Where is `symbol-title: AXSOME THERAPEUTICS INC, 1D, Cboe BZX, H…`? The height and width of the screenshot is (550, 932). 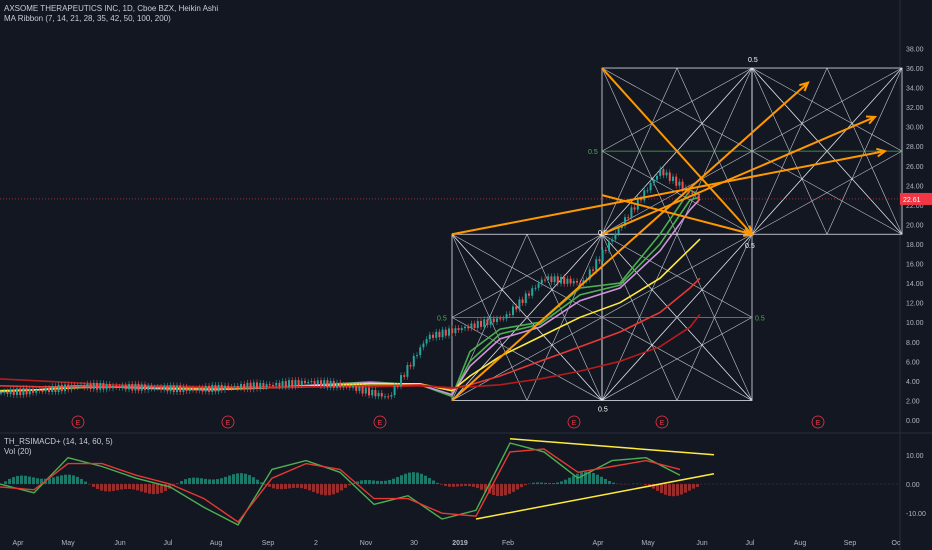
symbol-title: AXSOME THERAPEUTICS INC, 1D, Cboe BZX, H… is located at coordinates (111, 9).